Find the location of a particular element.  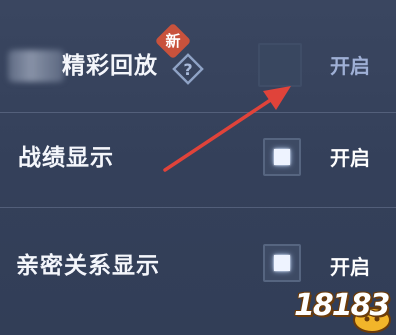

record-toggle-checkbox is located at coordinates (282, 157).